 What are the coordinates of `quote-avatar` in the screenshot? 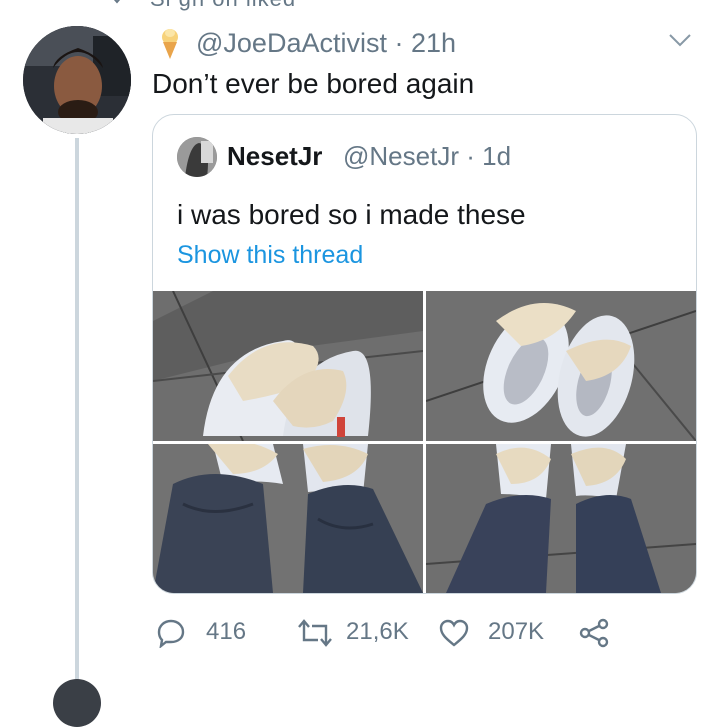 It's located at (197, 157).